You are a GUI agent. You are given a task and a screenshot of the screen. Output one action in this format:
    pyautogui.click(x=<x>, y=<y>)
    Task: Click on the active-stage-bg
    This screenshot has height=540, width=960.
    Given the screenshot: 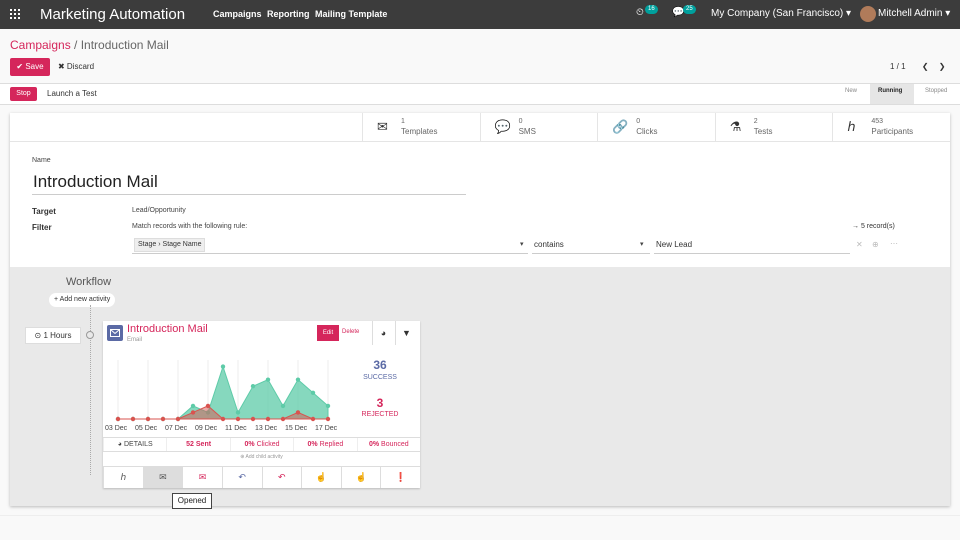 What is the action you would take?
    pyautogui.click(x=892, y=94)
    